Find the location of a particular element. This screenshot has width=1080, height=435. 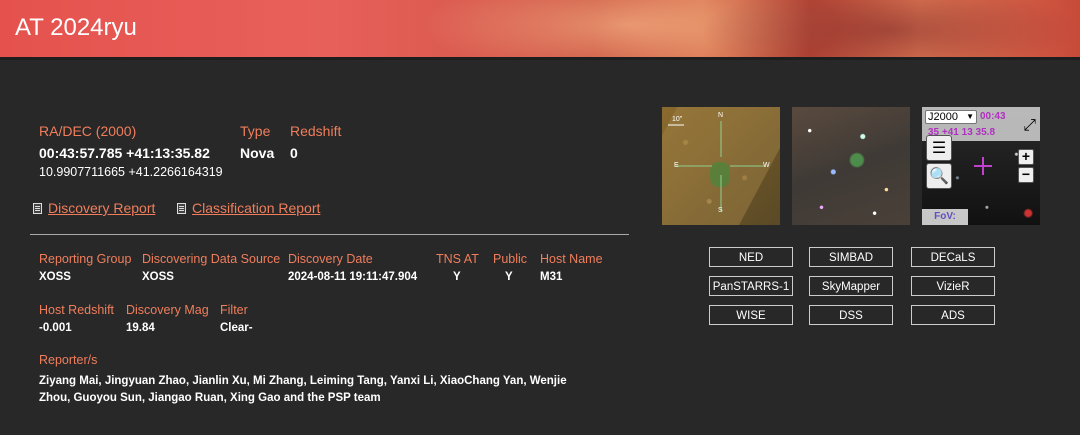

zoom-out-button: − is located at coordinates (1026, 175).